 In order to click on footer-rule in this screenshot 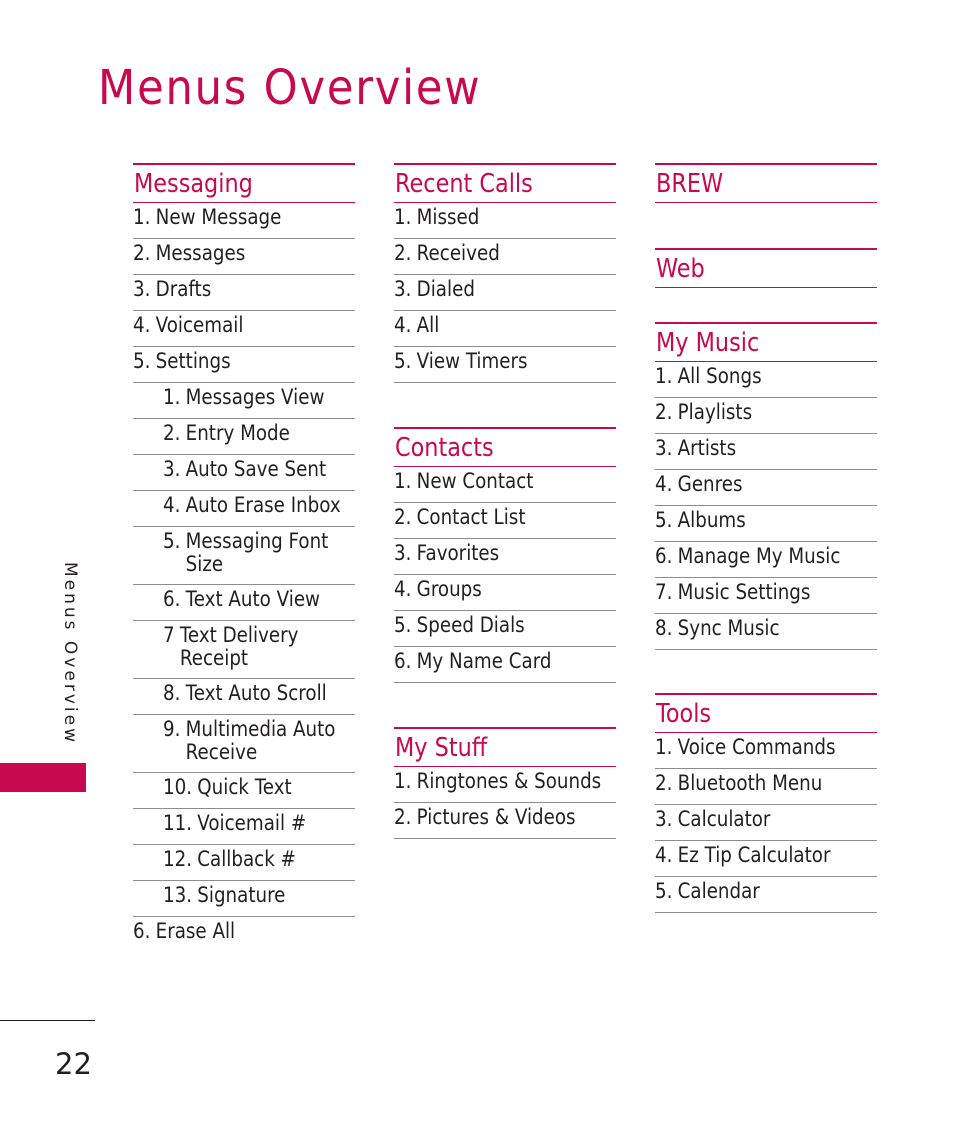, I will do `click(47, 1020)`.